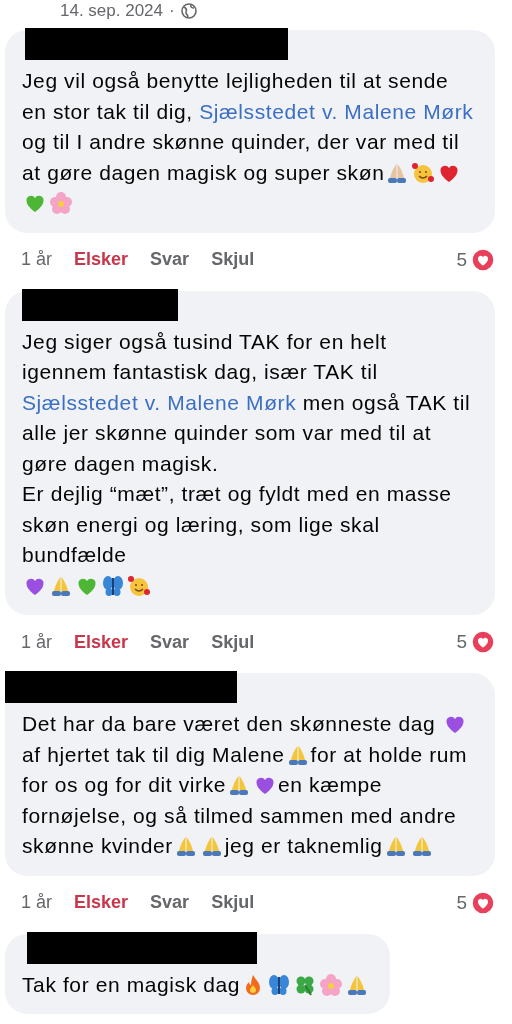 The image size is (512, 1024). I want to click on comment-text: Jeg vil også benytte lejligheden til at sende en stor tak til dig, Sjælsstedet v. Malene Mørk og til I andre skønne quinder, der var med til at gøre dagen magisk og super skøn, so click(248, 142).